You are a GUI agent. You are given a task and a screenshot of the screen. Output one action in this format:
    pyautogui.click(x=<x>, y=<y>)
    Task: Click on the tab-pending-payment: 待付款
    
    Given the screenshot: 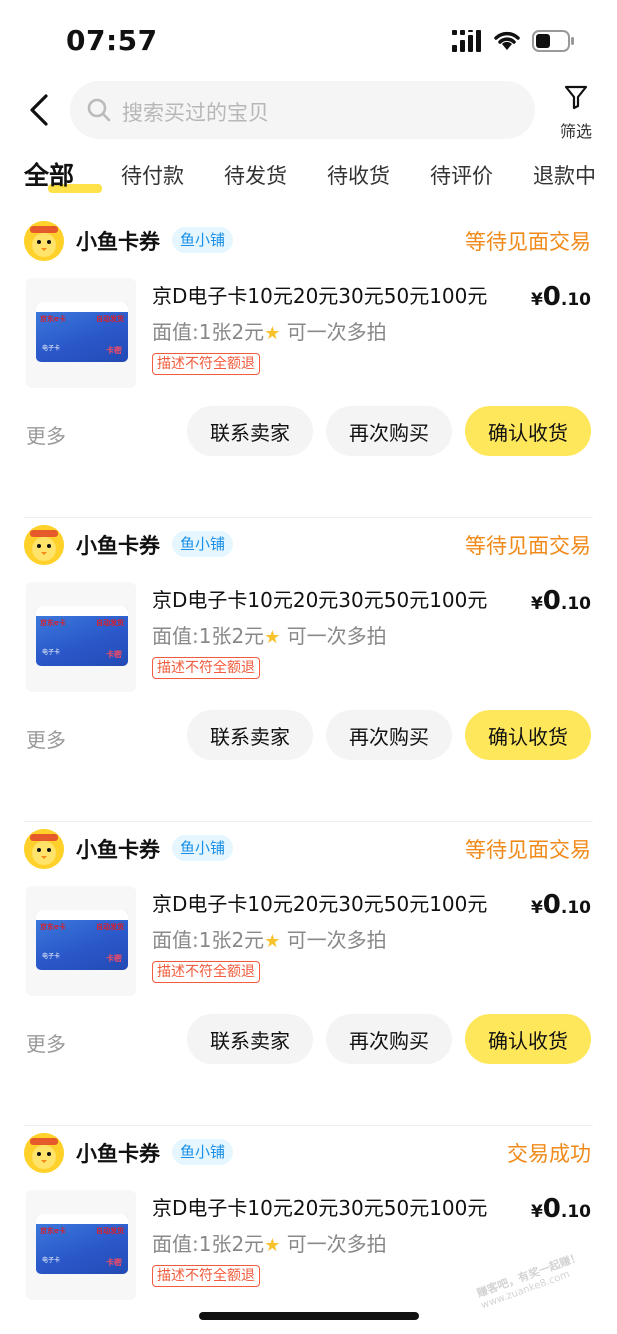 What is the action you would take?
    pyautogui.click(x=152, y=175)
    